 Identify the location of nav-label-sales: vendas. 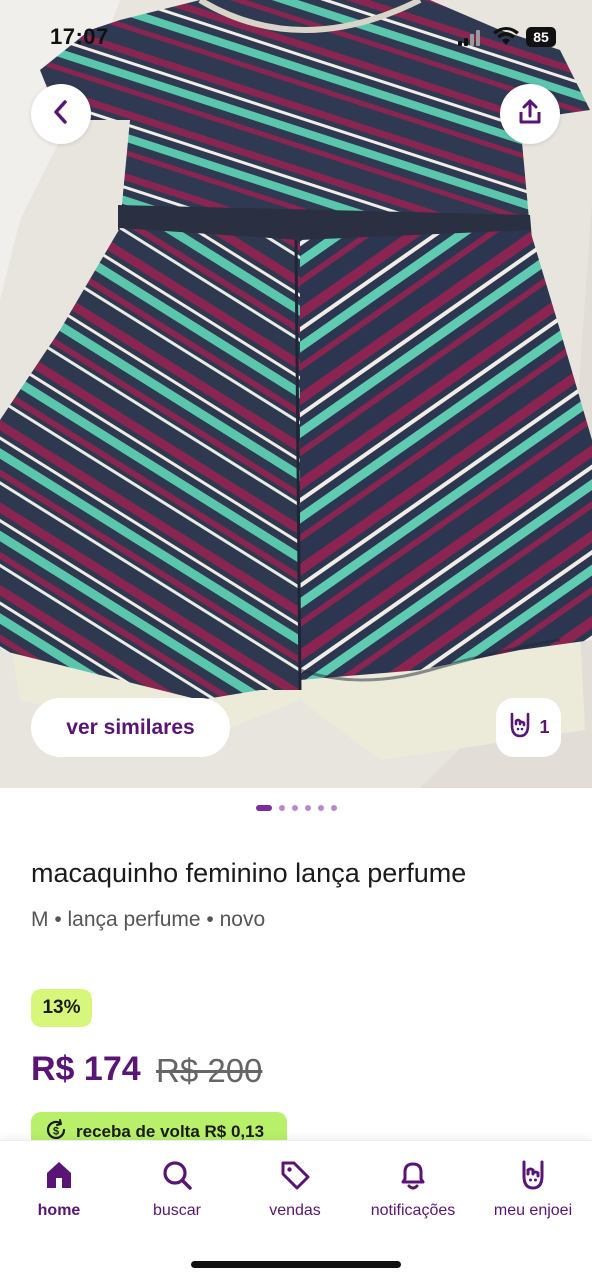
(295, 1210).